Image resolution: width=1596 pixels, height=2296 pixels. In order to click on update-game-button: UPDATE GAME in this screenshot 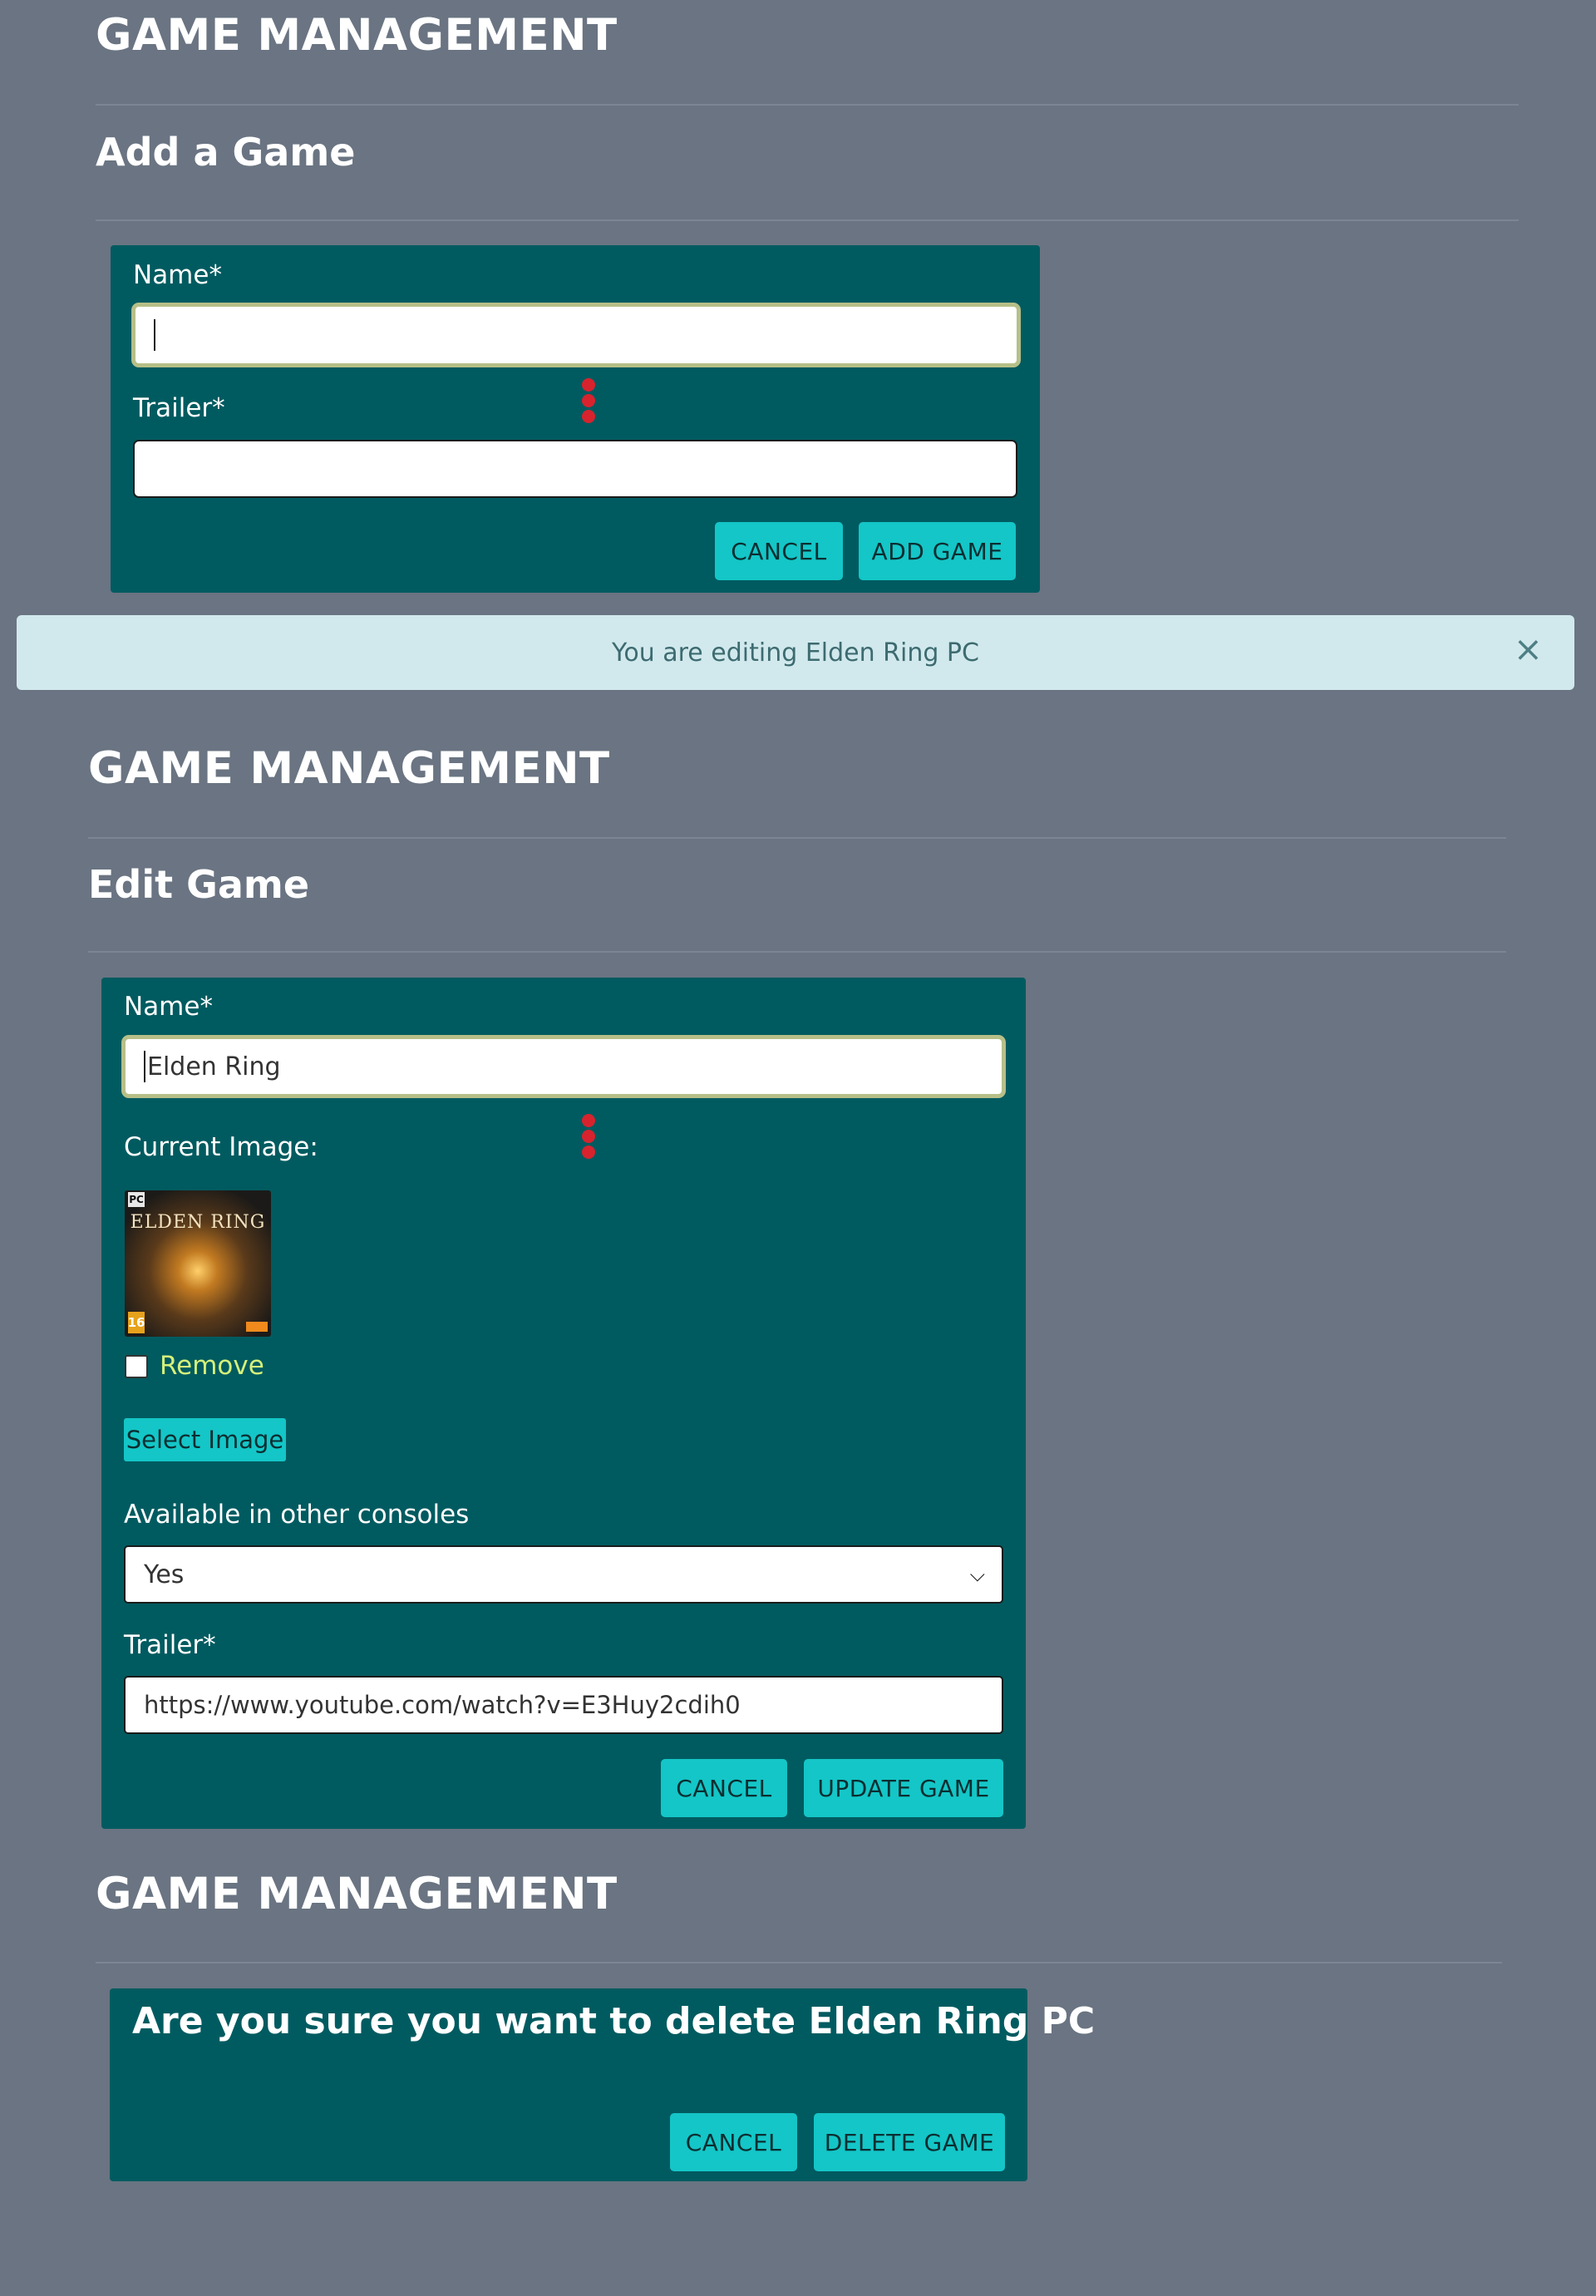, I will do `click(903, 1788)`.